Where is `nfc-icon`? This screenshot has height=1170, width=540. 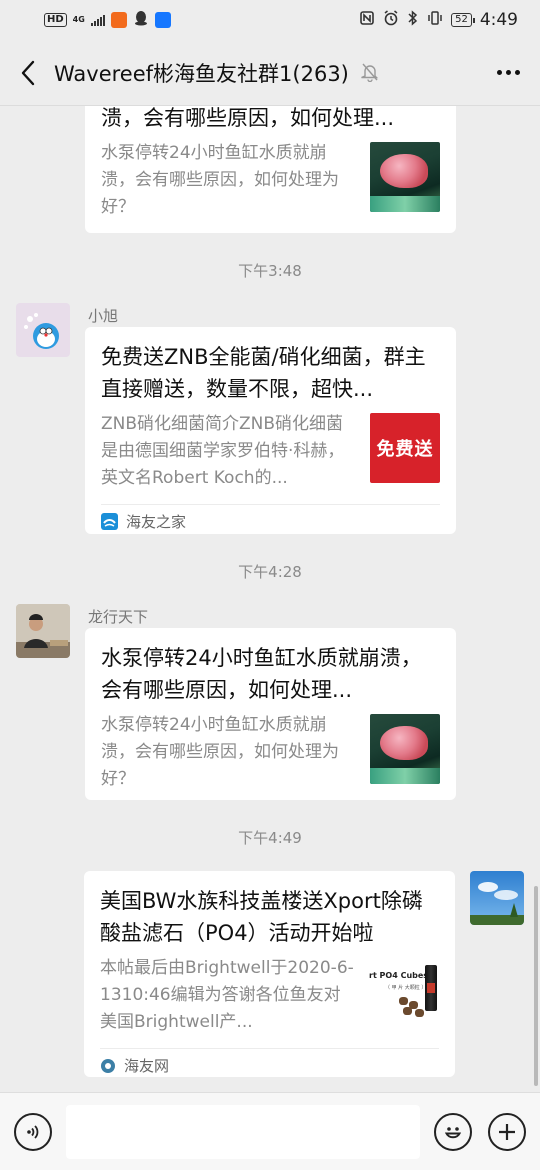
nfc-icon is located at coordinates (367, 20).